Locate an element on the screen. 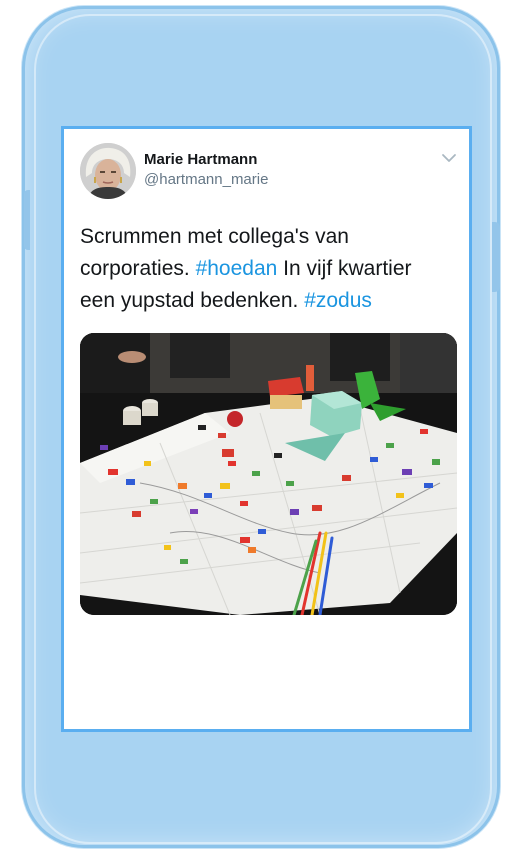 The width and height of the screenshot is (526, 855). tweet-text-segment: corporaties. is located at coordinates (138, 268).